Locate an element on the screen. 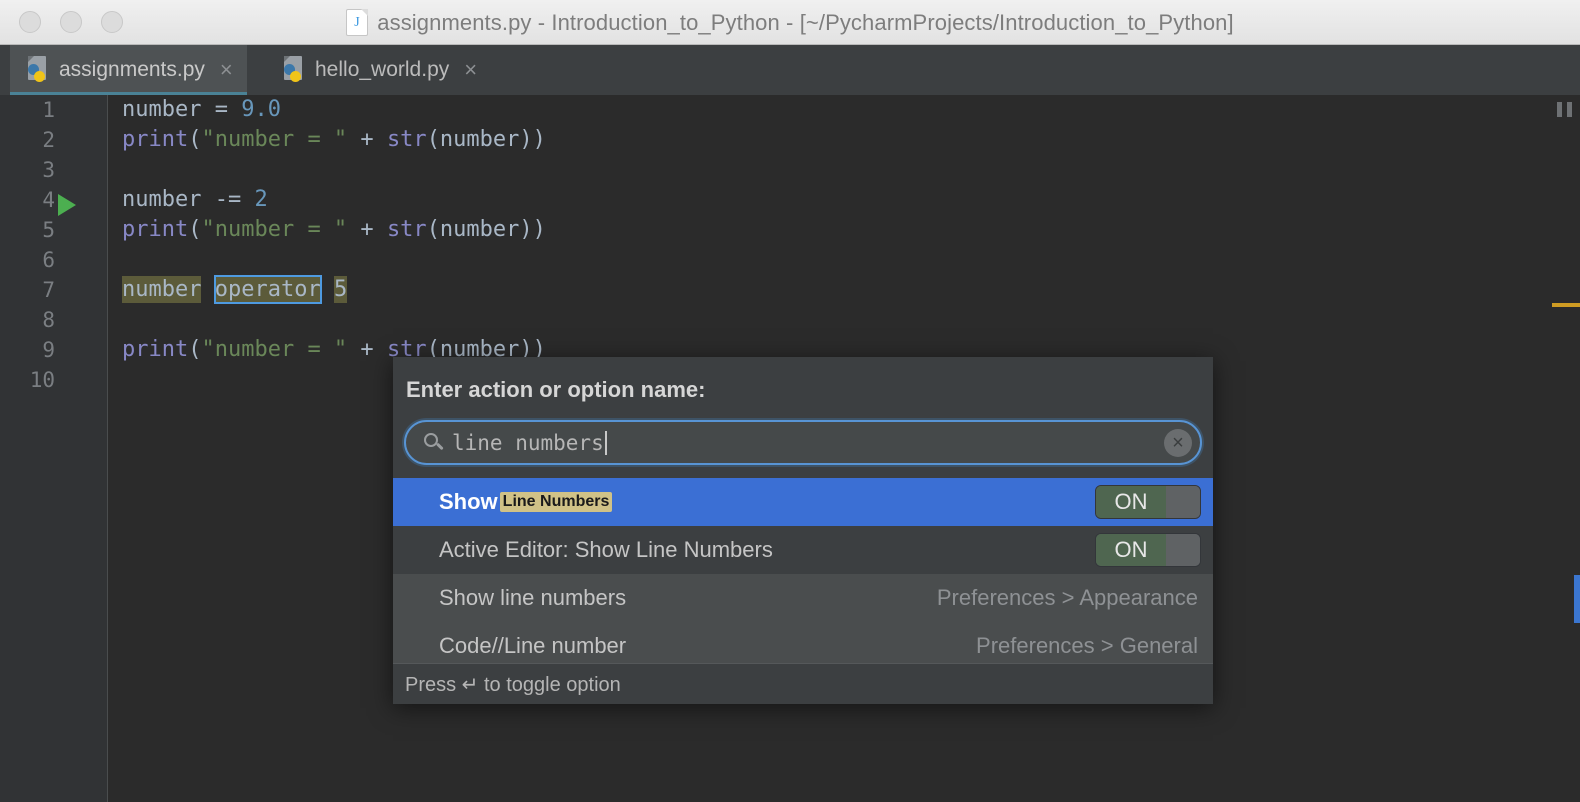 The image size is (1580, 802). line-number: 2 is located at coordinates (48, 140).